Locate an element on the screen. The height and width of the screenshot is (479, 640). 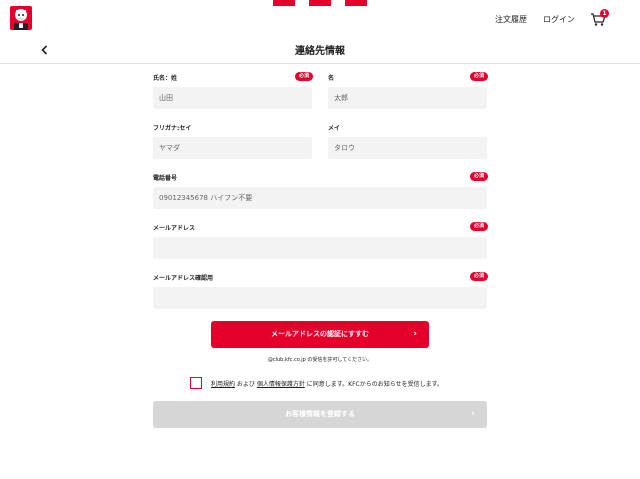
order-history-link: 注文履歴 is located at coordinates (511, 19).